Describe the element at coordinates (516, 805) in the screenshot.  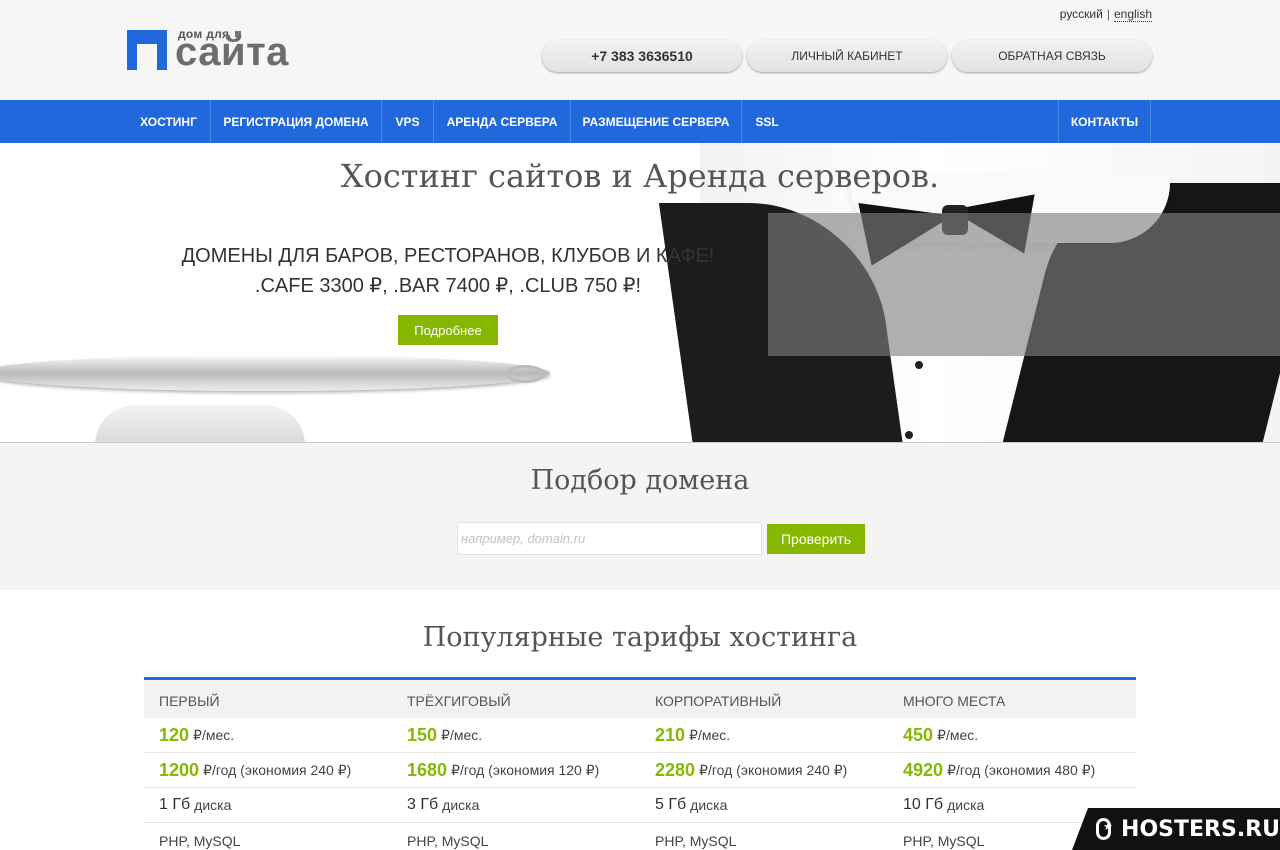
I see `disk-cell: 3 Гб диска` at that location.